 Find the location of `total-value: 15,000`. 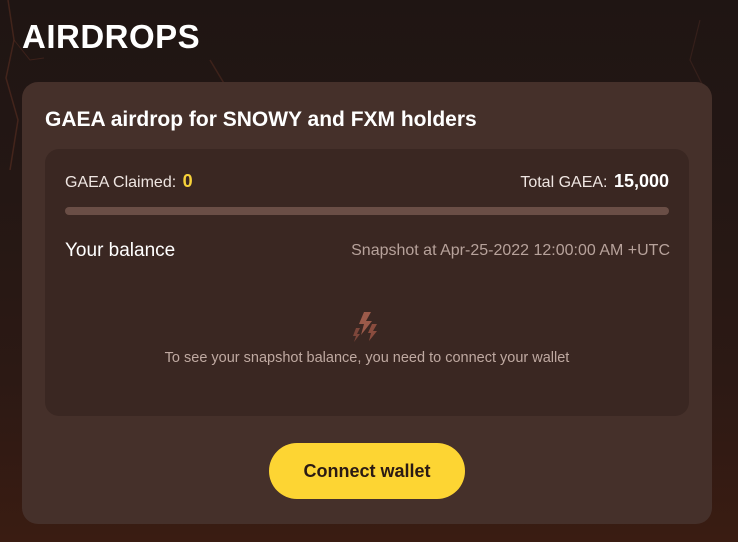

total-value: 15,000 is located at coordinates (641, 181).